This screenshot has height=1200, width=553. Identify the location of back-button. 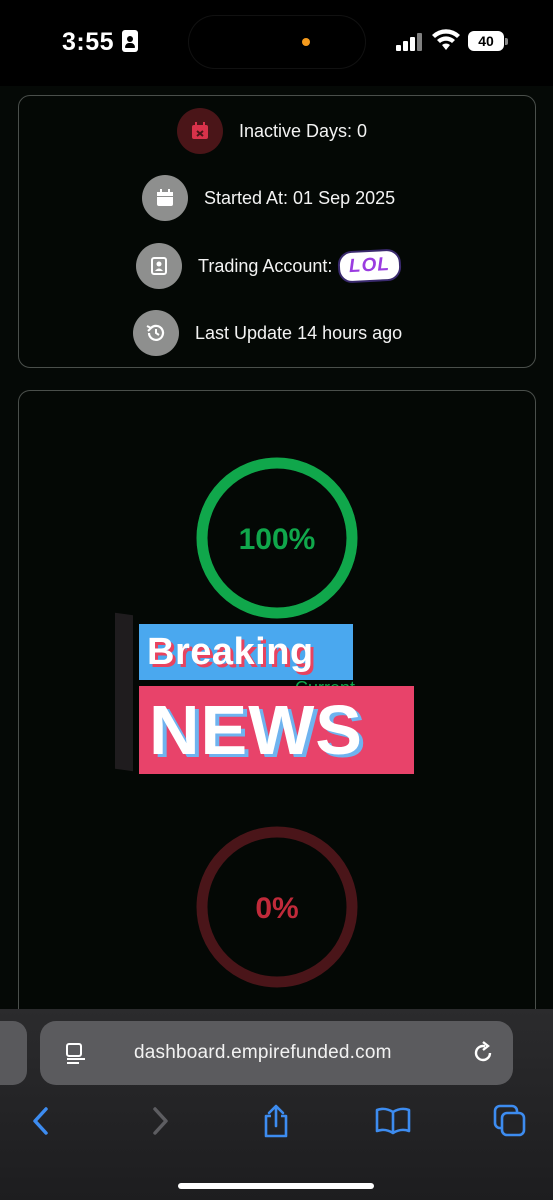
(41, 1121).